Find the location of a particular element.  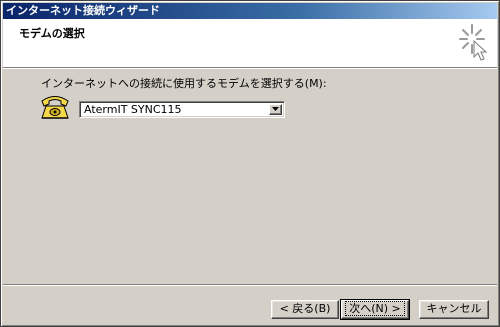

cancel-button-label: キャンセル is located at coordinates (454, 308).